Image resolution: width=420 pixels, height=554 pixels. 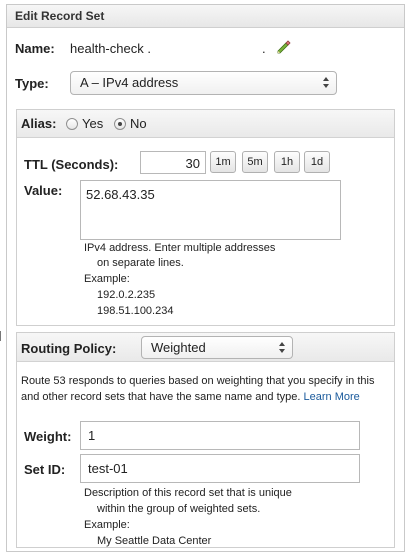 What do you see at coordinates (69, 348) in the screenshot?
I see `routing-policy-label: Routing Policy:` at bounding box center [69, 348].